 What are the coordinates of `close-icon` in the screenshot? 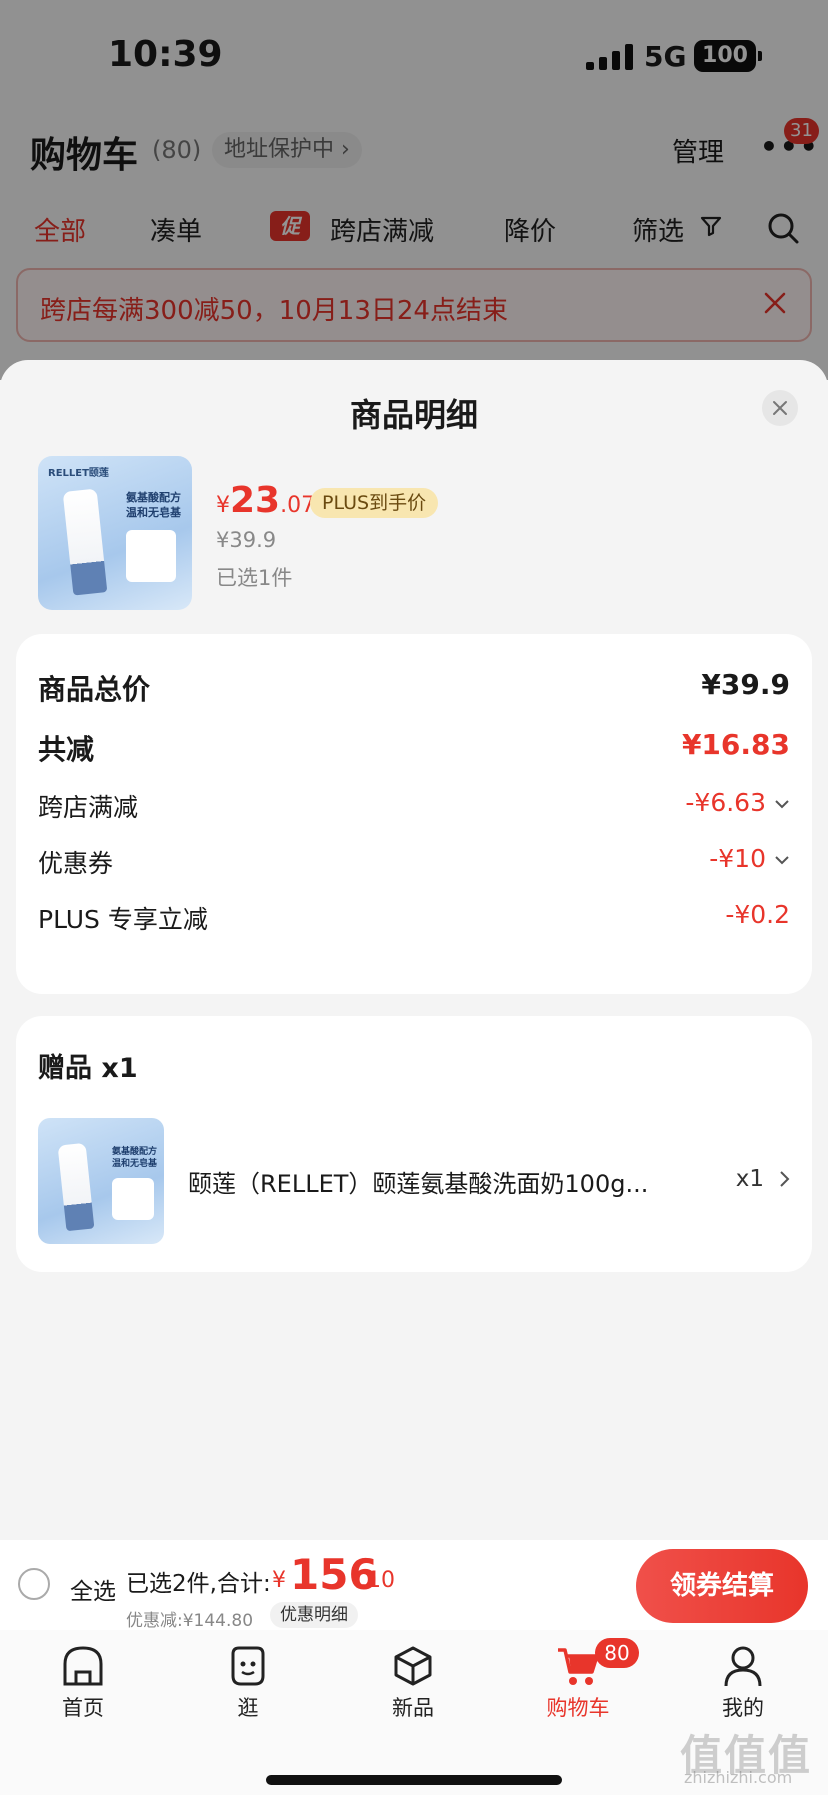 It's located at (780, 408).